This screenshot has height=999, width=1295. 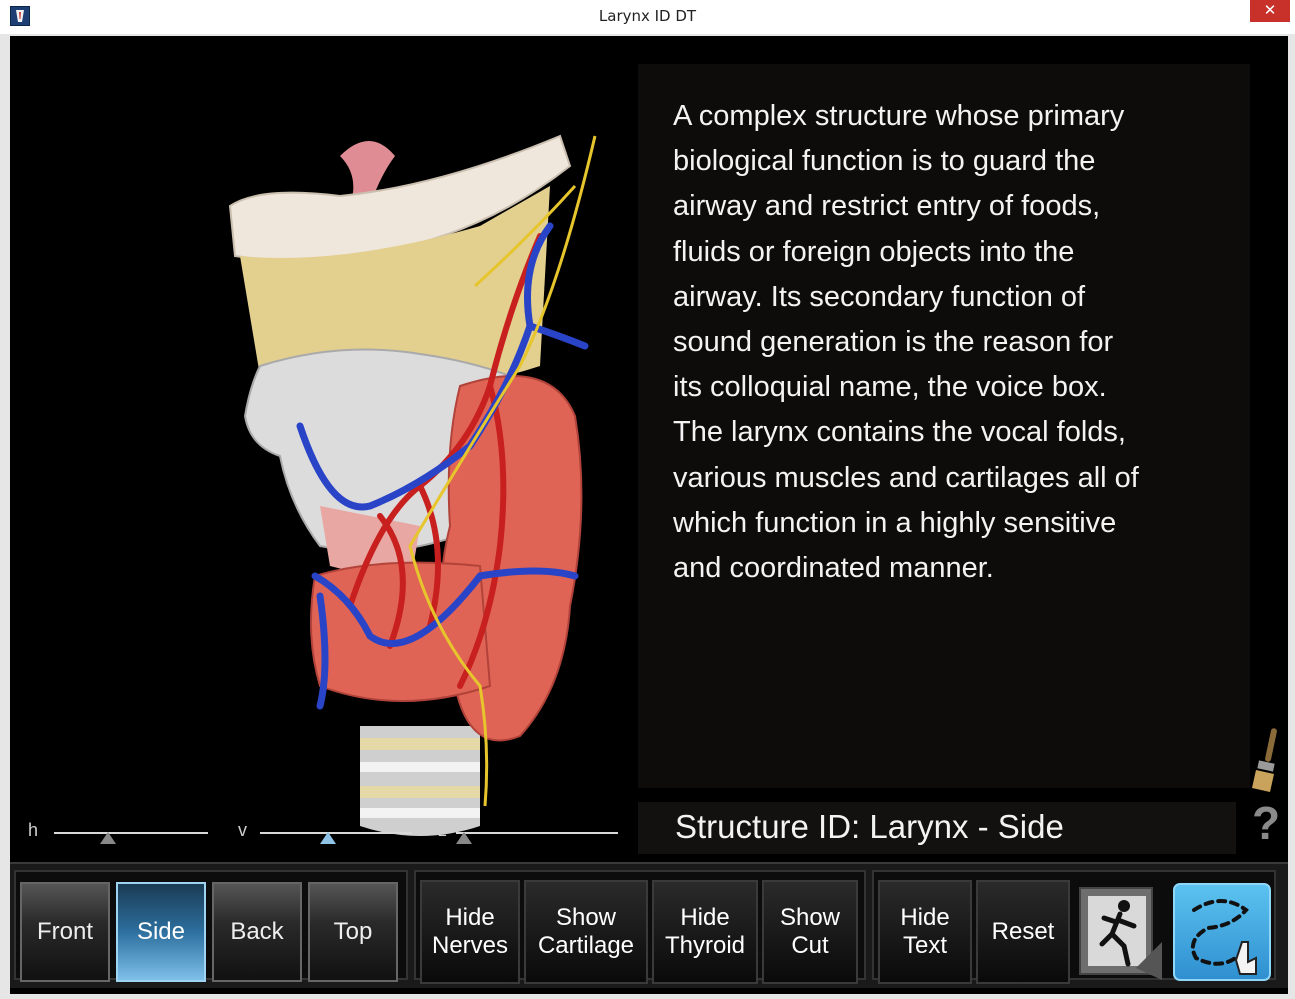 What do you see at coordinates (1270, 11) in the screenshot?
I see `close-button: ✕` at bounding box center [1270, 11].